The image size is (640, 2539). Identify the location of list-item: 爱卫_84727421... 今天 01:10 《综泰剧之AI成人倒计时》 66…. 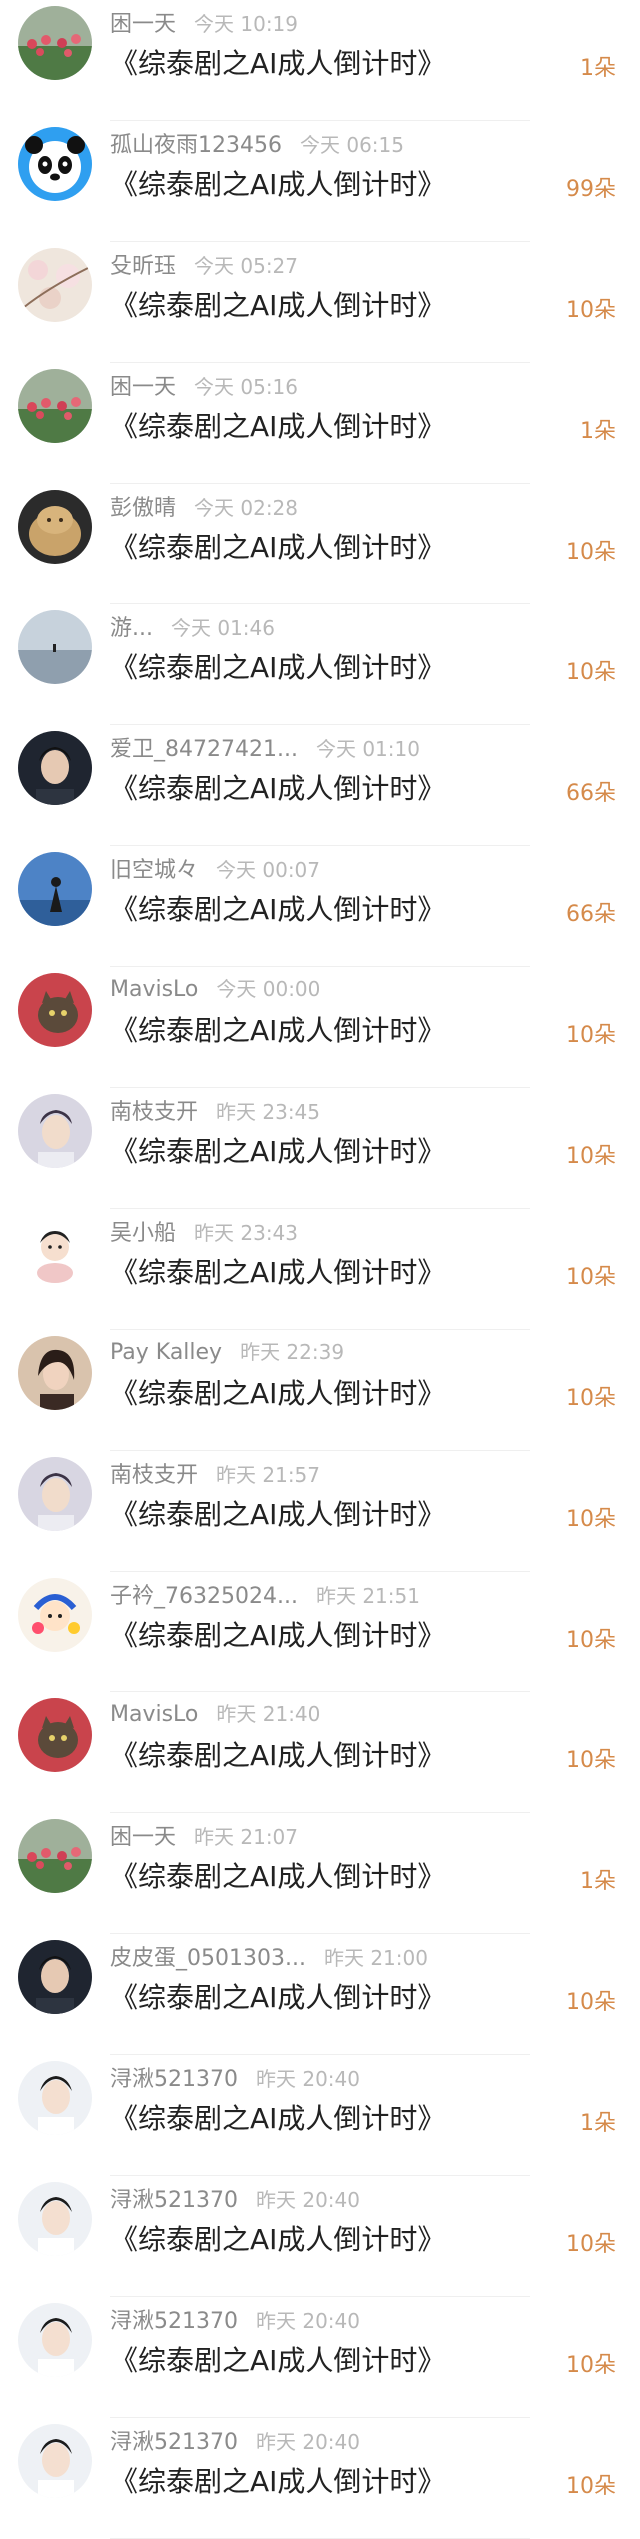
(320, 786).